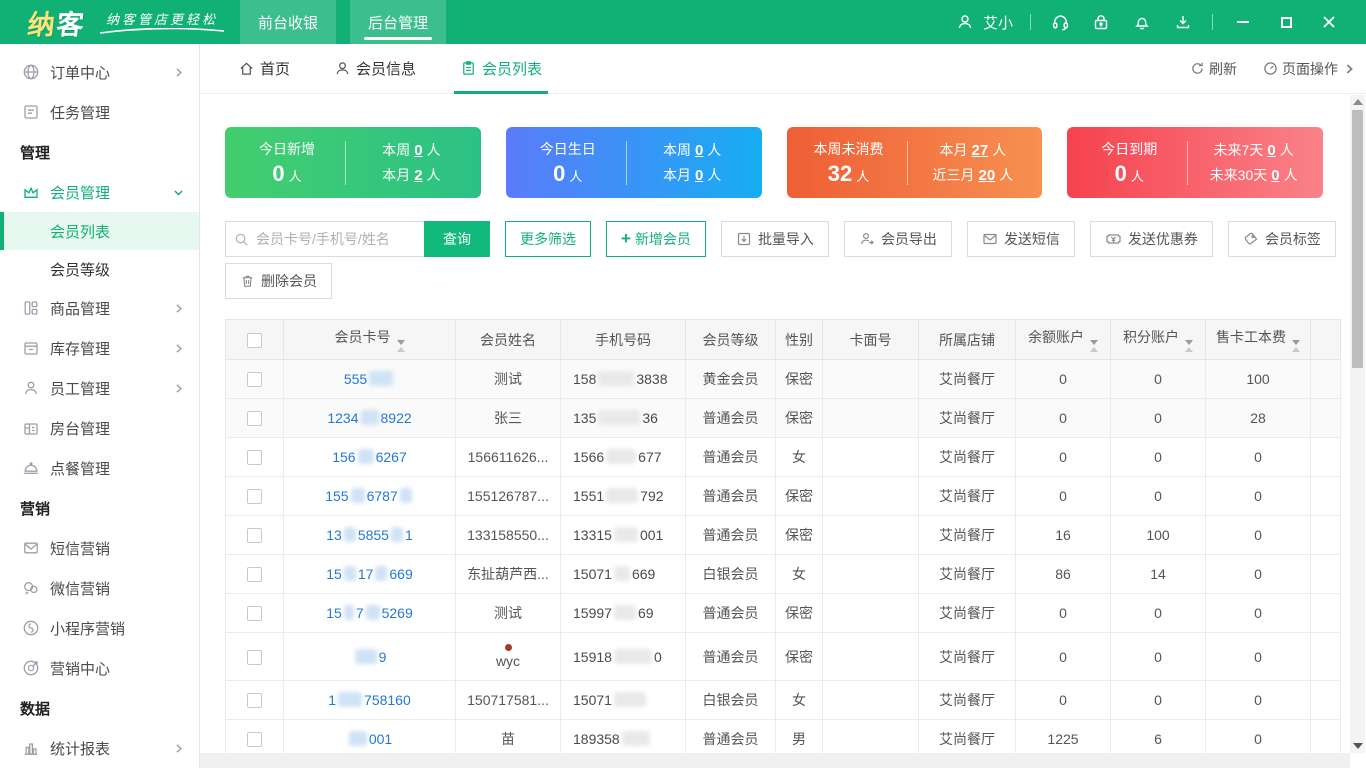 This screenshot has height=768, width=1366. What do you see at coordinates (99, 588) in the screenshot?
I see `sidebar-item-微信营销: 微信营销` at bounding box center [99, 588].